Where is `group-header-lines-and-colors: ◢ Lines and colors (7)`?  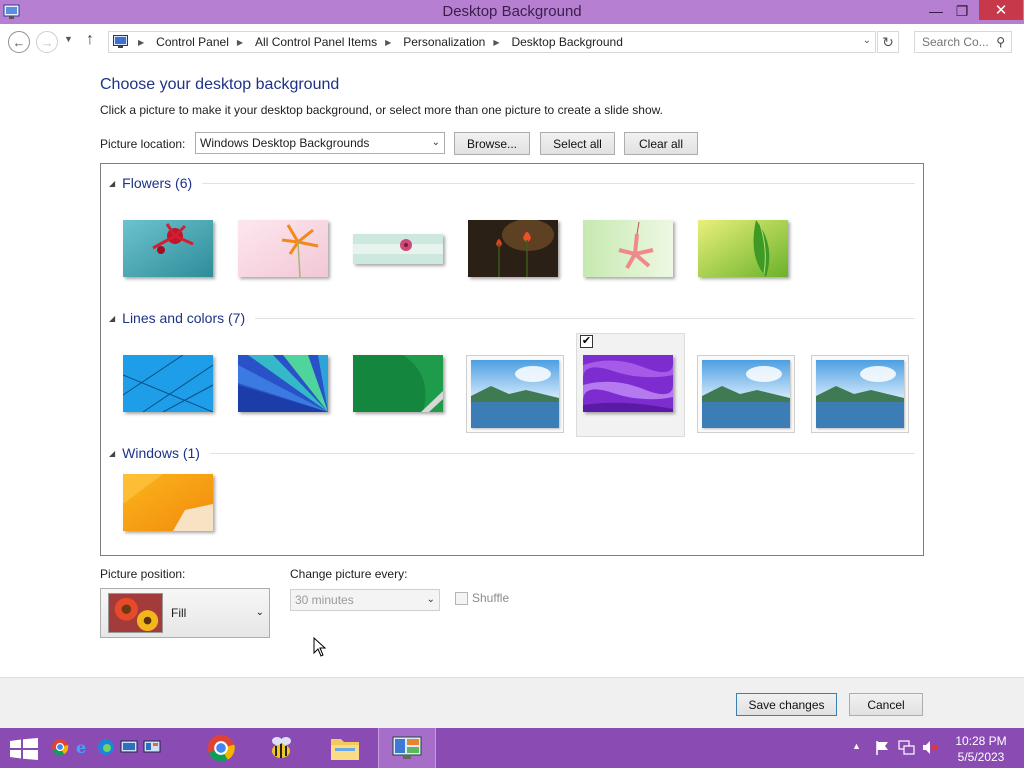 group-header-lines-and-colors: ◢ Lines and colors (7) is located at coordinates (512, 318).